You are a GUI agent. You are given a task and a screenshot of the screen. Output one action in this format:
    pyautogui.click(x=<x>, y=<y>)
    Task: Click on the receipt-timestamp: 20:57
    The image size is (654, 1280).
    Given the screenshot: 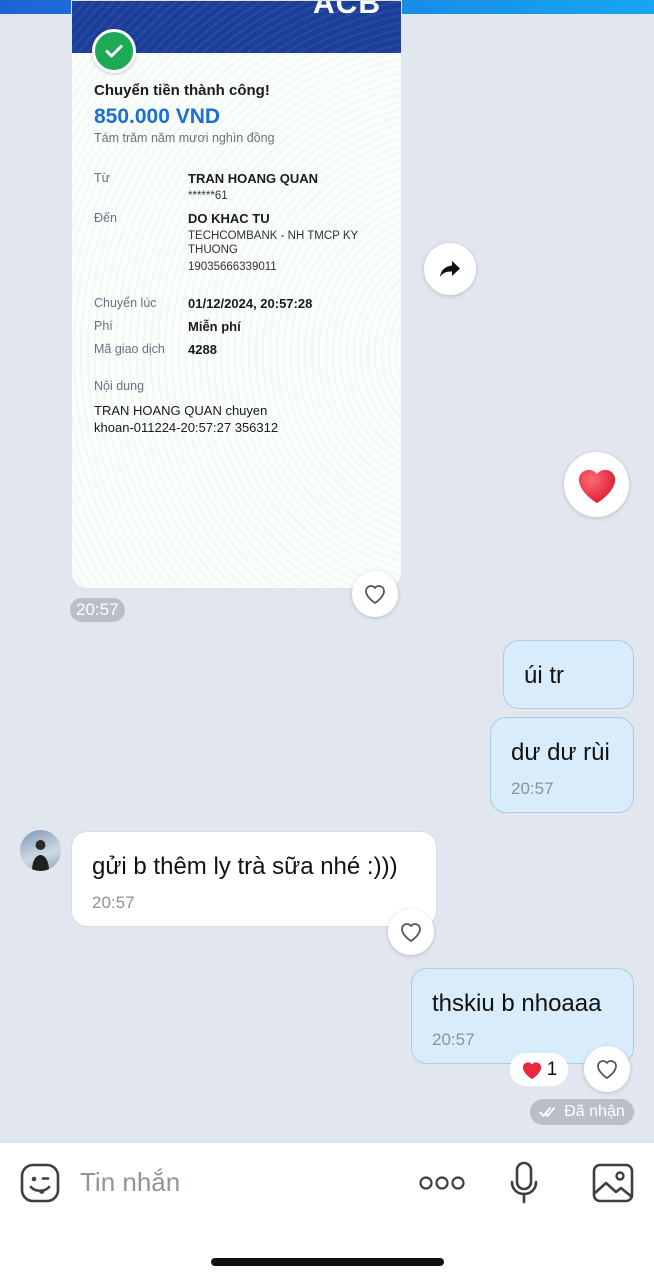 What is the action you would take?
    pyautogui.click(x=97, y=610)
    